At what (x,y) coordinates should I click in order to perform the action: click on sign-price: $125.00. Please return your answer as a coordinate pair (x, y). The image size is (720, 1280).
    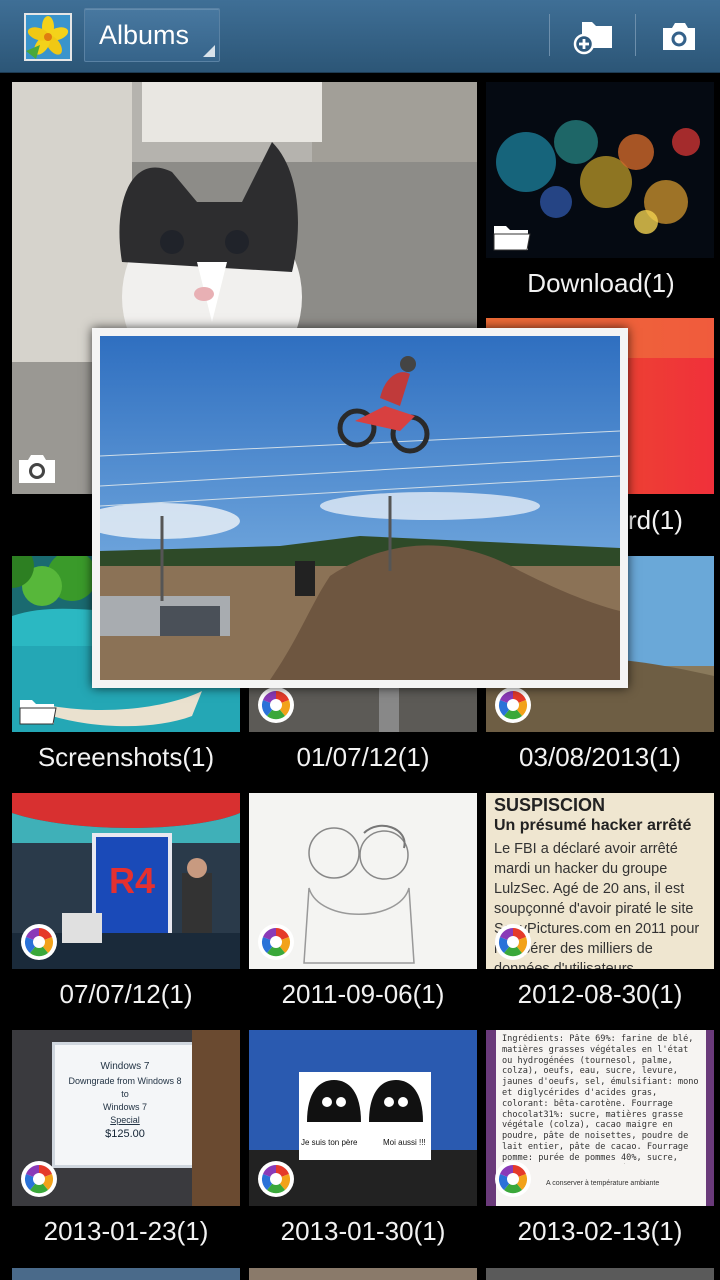
    Looking at the image, I should click on (125, 1134).